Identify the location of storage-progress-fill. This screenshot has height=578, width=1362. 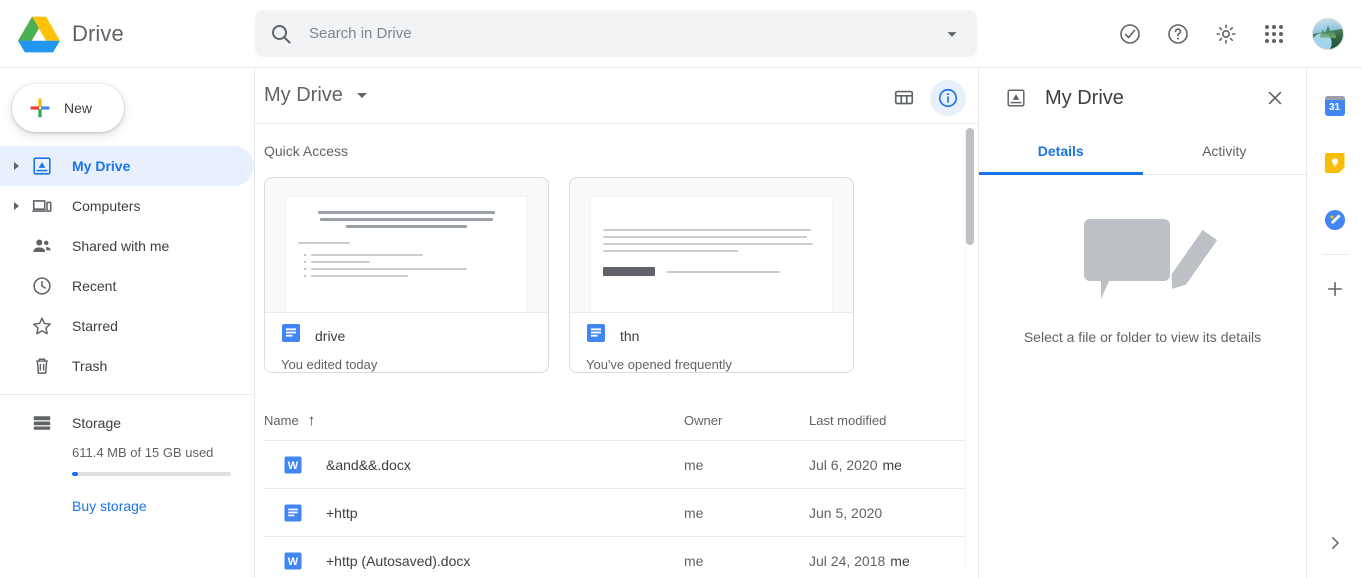
(75, 474).